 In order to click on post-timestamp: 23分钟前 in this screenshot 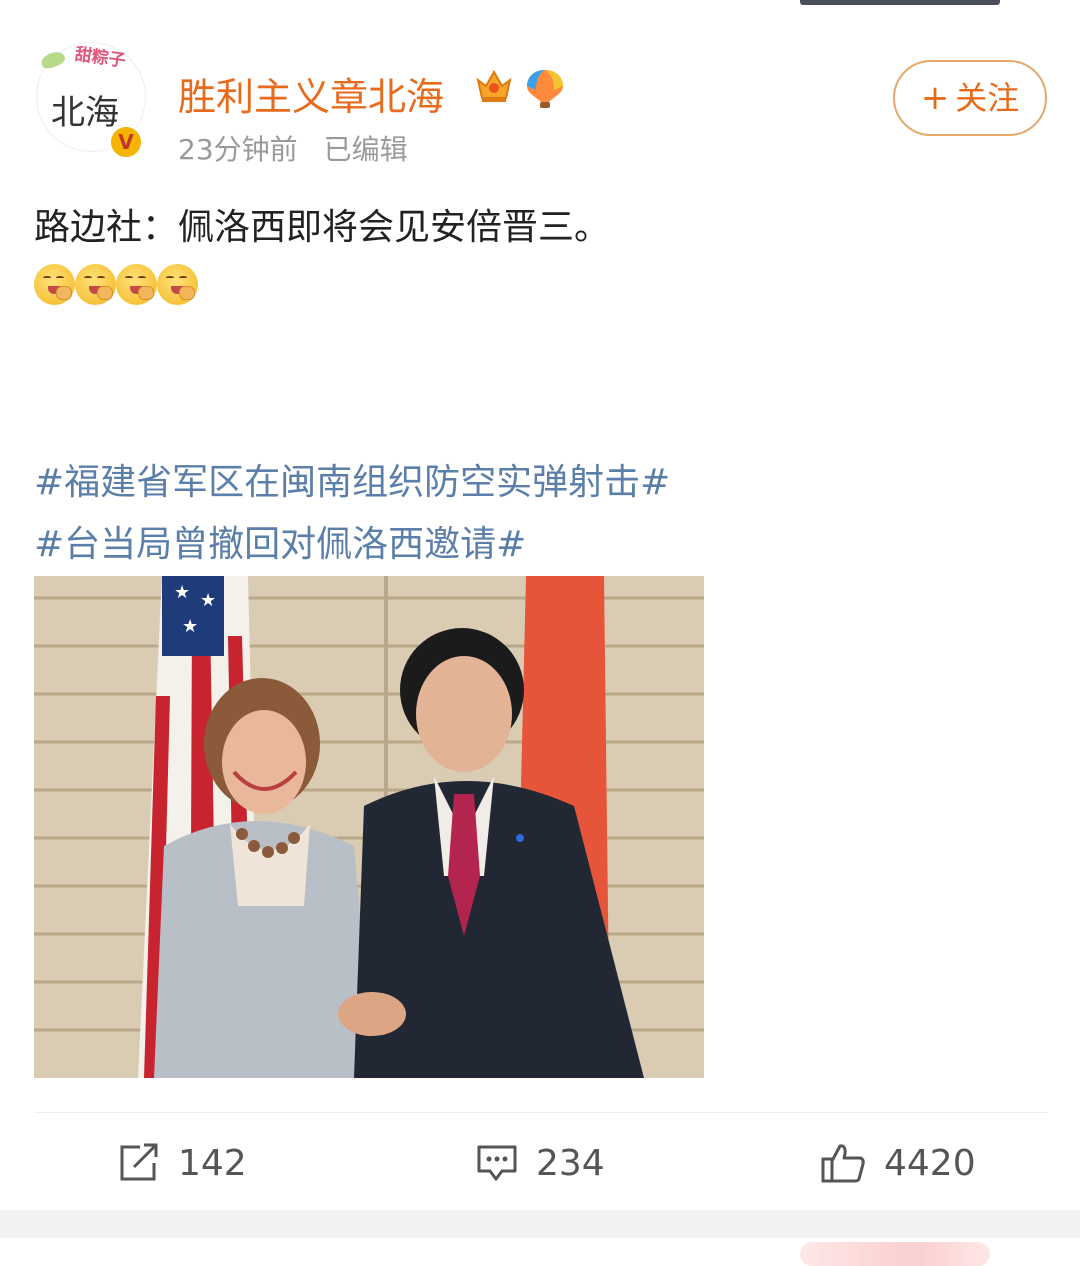, I will do `click(238, 149)`.